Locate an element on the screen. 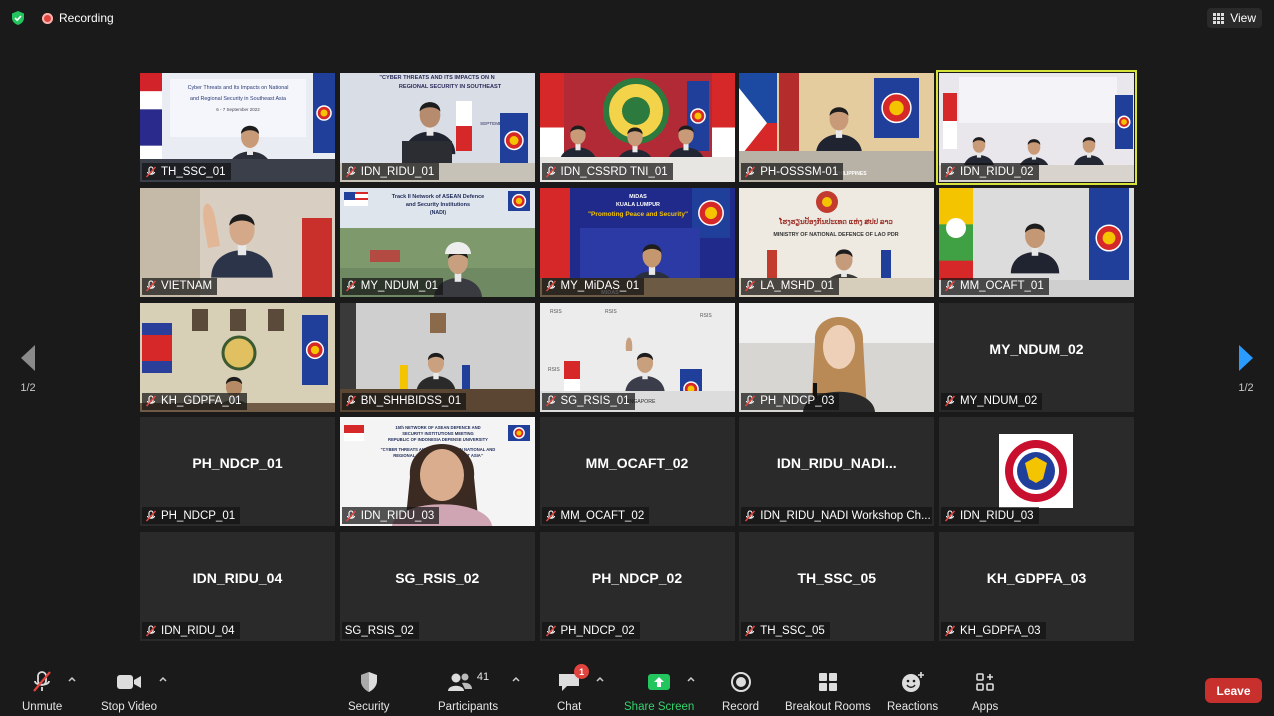 The height and width of the screenshot is (716, 1274). participant-tile: RSIS RSIS RSIS RSIS SINGAPORE SG_RSIS_01 is located at coordinates (637, 357).